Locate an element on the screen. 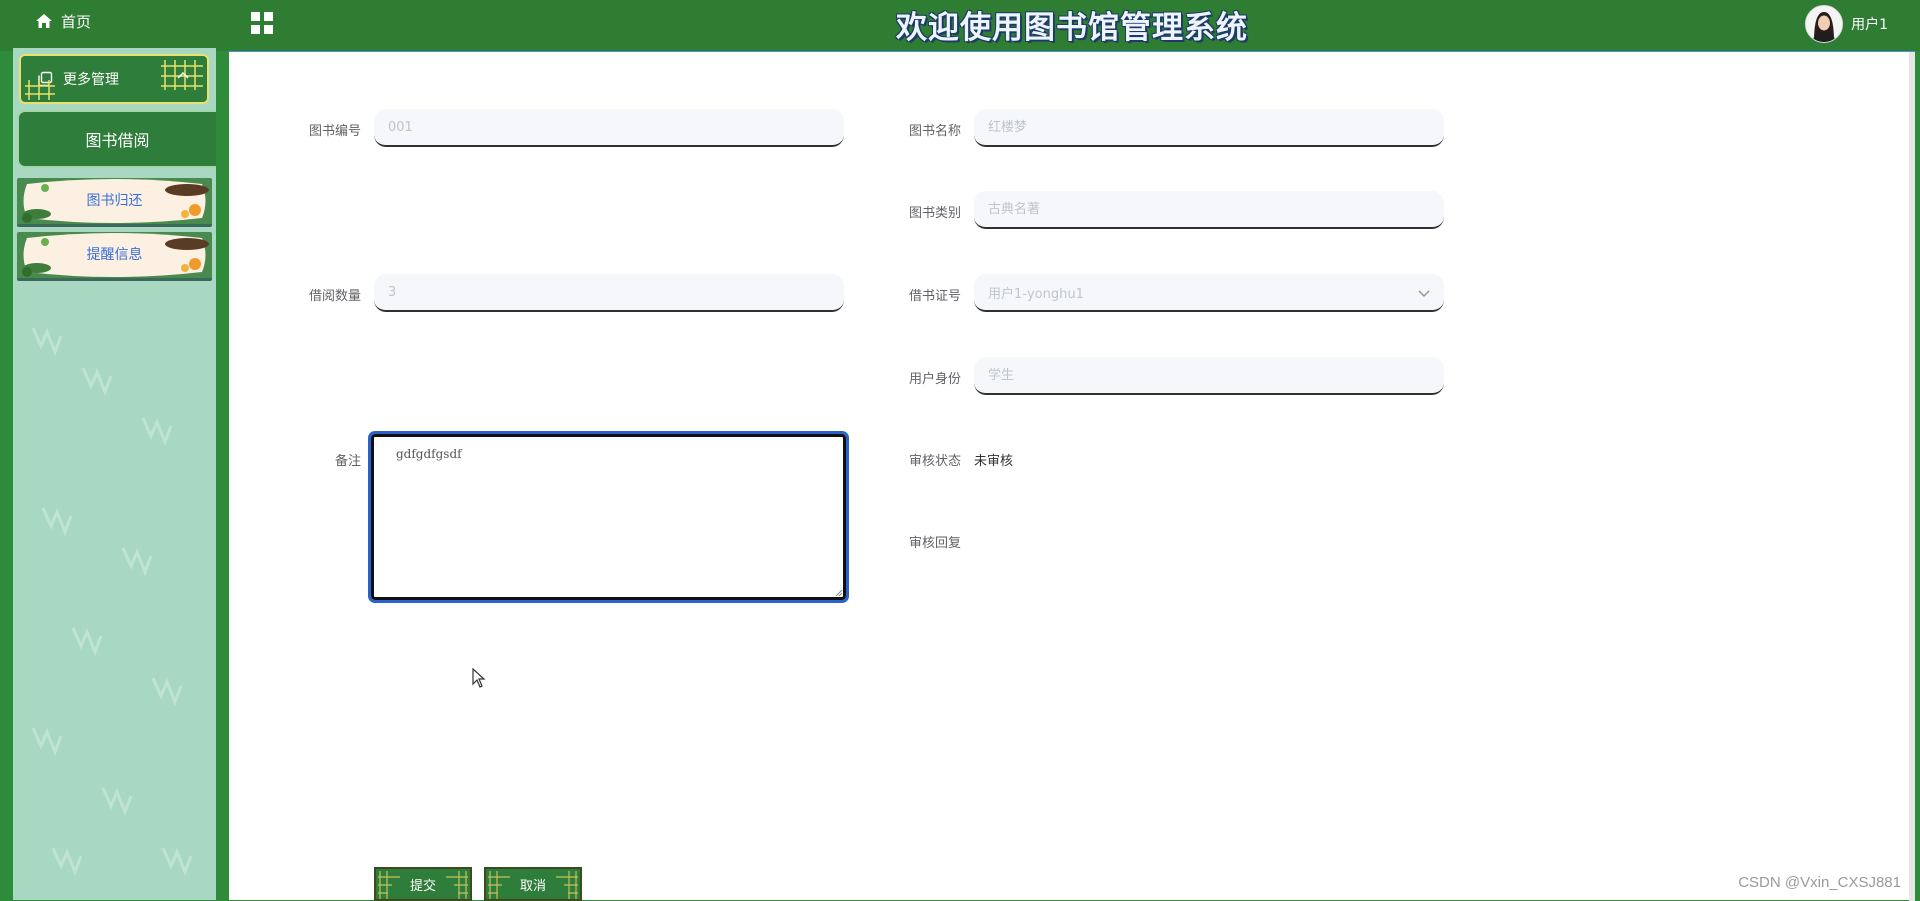  app-grid-icon is located at coordinates (262, 23).